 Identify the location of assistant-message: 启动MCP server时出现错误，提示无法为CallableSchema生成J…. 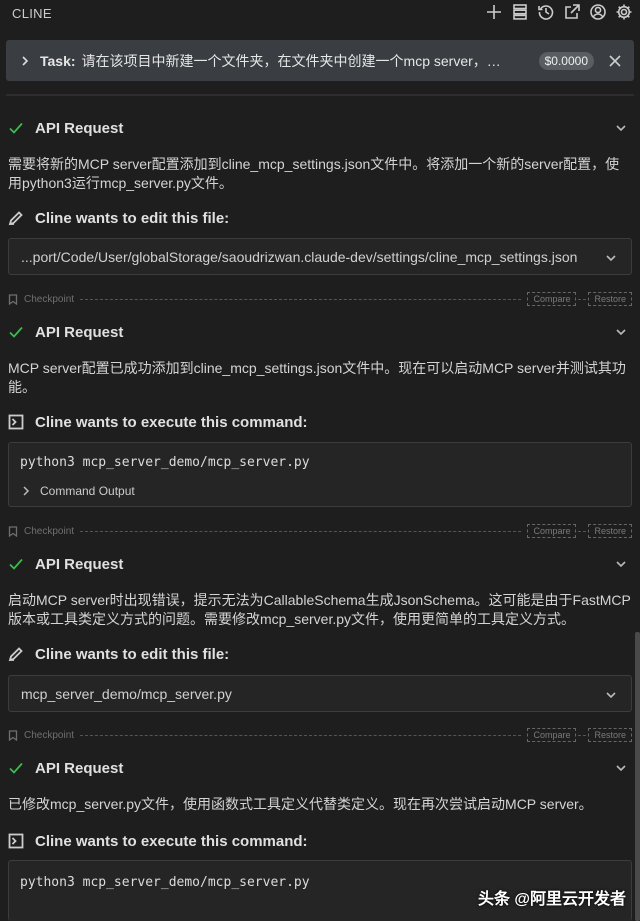
(319, 609).